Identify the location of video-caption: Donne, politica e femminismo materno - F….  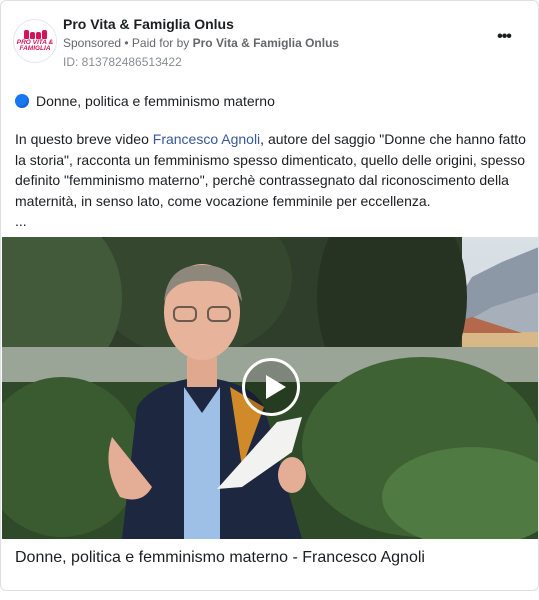
(220, 558).